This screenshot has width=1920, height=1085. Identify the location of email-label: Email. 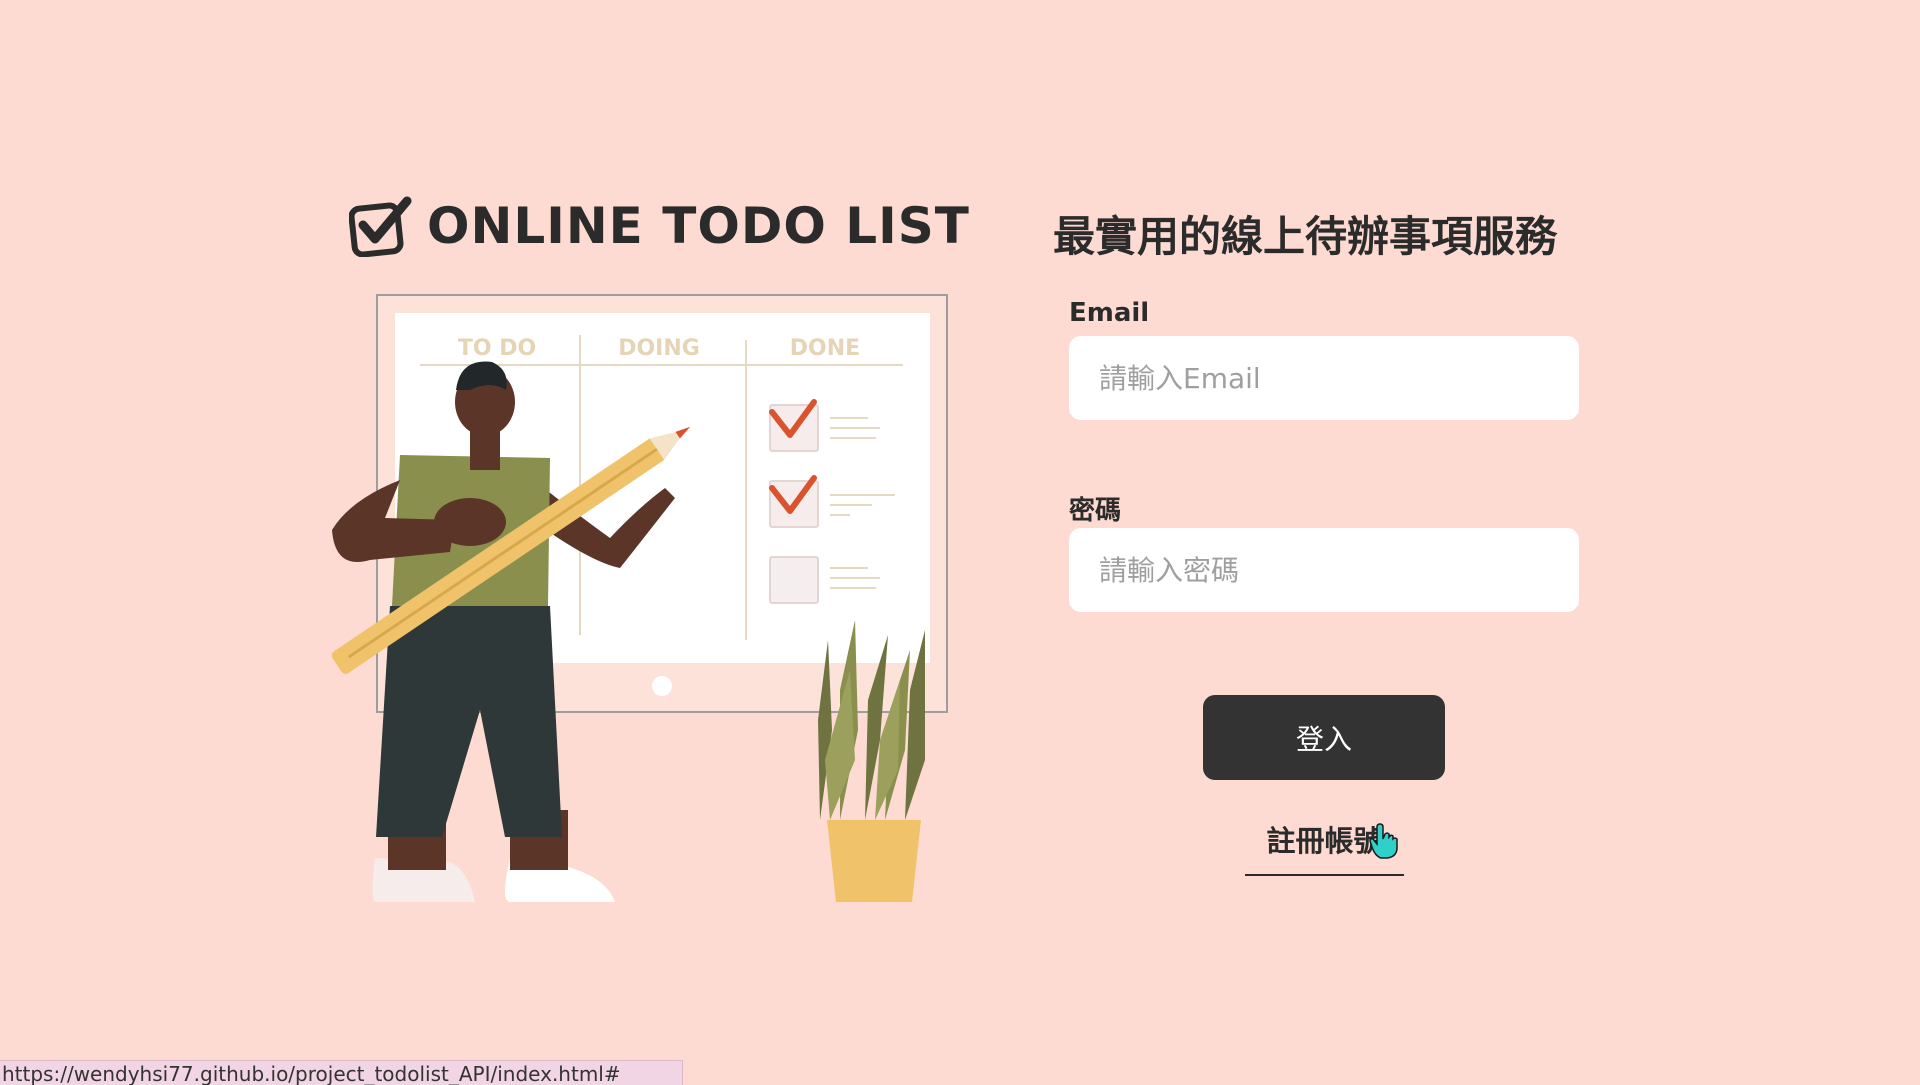
(1109, 313).